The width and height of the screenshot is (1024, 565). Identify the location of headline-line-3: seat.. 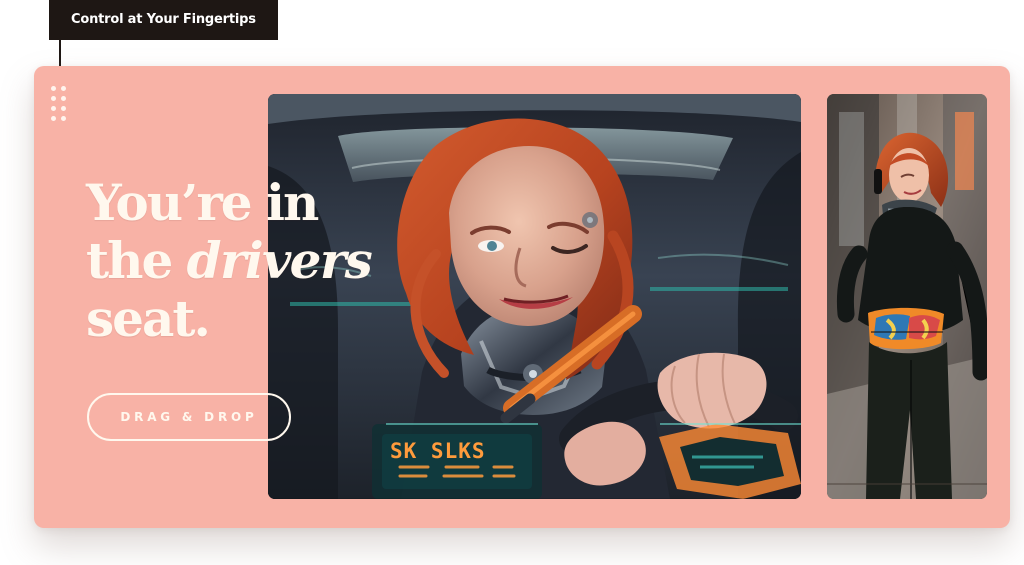
(148, 318).